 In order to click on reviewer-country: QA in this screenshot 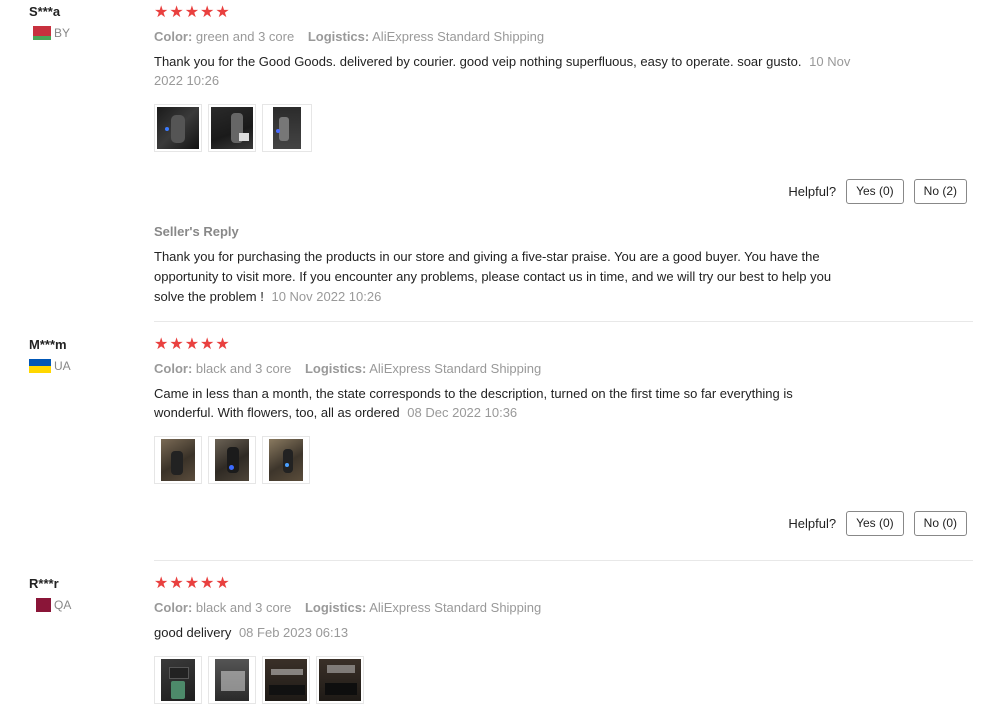, I will do `click(50, 605)`.